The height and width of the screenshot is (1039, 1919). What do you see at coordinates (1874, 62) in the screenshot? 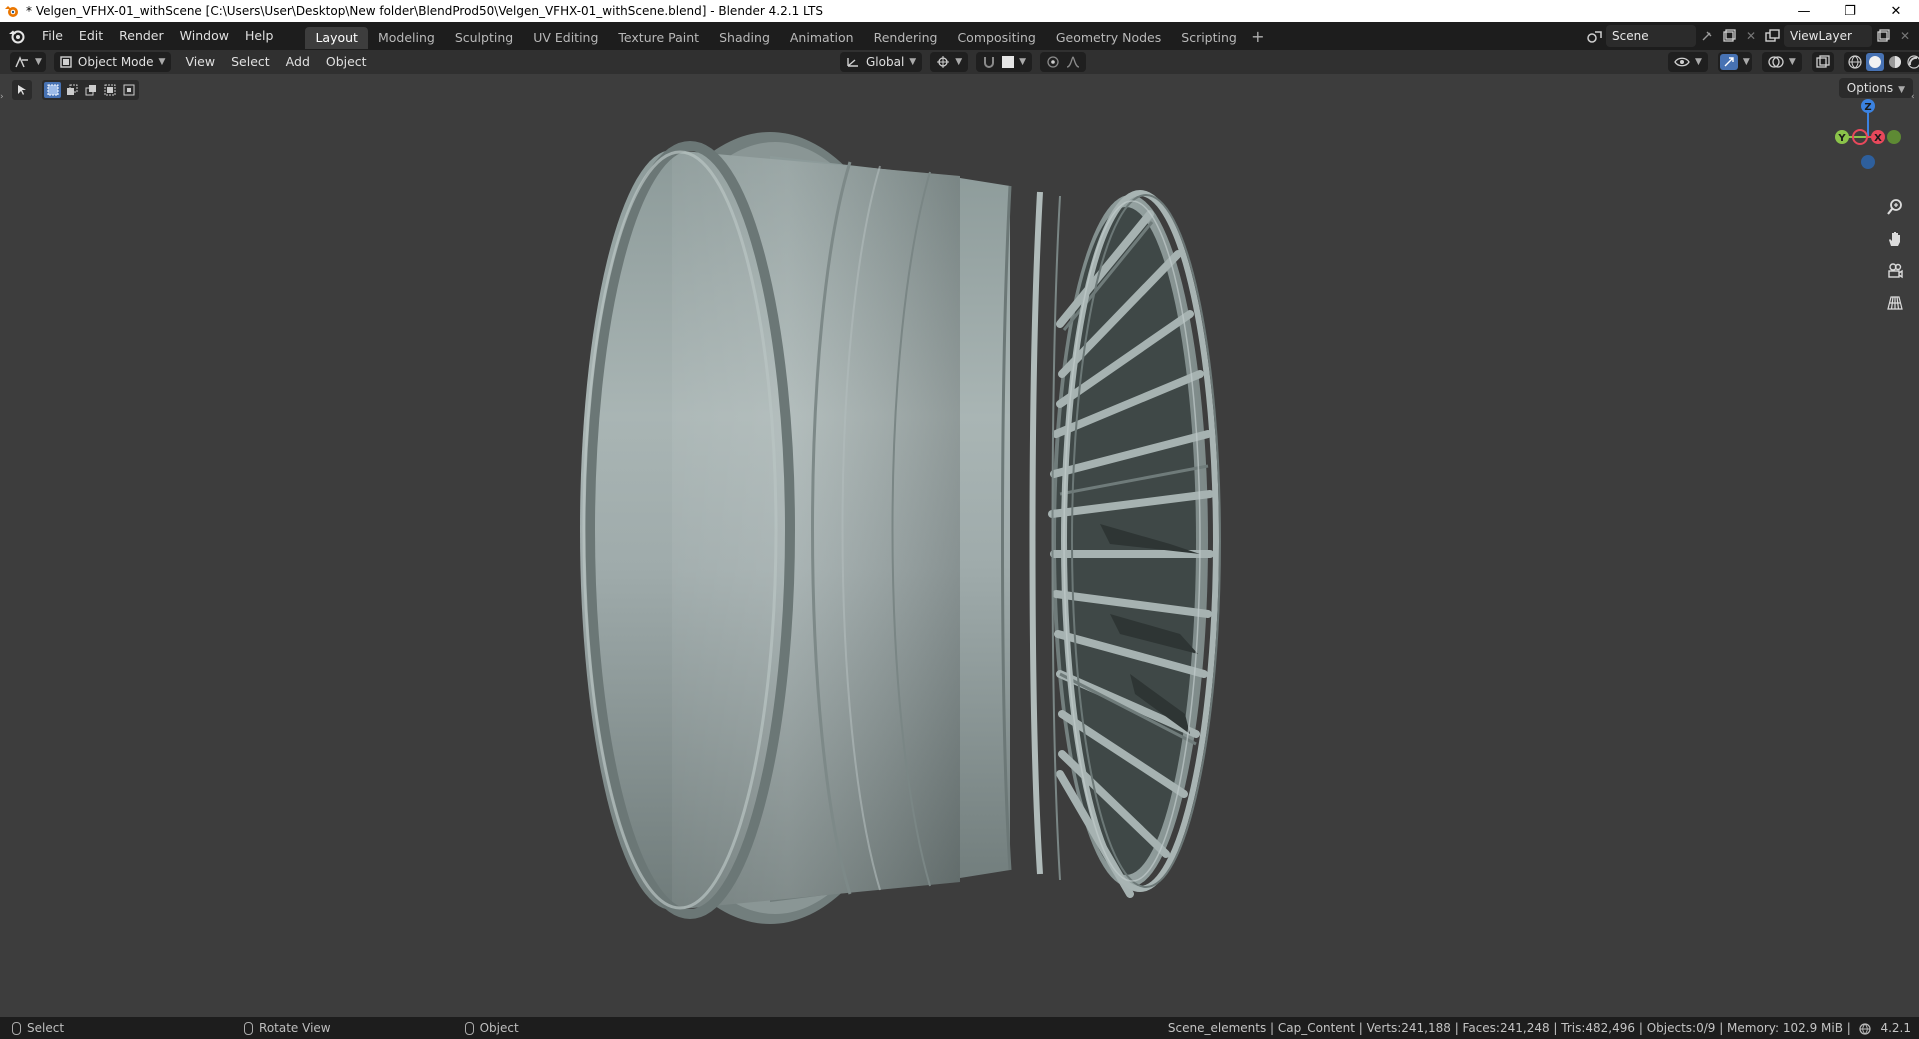
I see `solid-shading-icon` at bounding box center [1874, 62].